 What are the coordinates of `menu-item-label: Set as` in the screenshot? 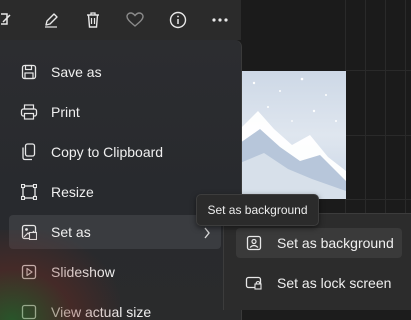 It's located at (71, 232).